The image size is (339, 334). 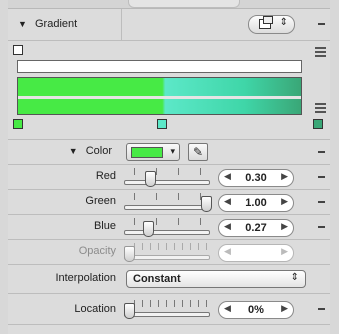 What do you see at coordinates (172, 151) in the screenshot?
I see `chevron-down-icon: ▾` at bounding box center [172, 151].